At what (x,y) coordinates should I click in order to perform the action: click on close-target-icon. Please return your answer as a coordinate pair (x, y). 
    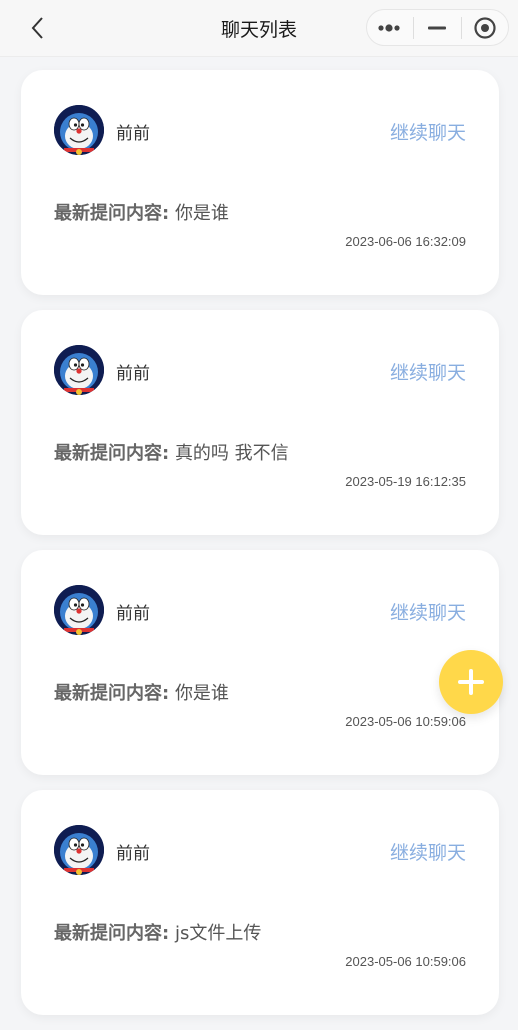
    Looking at the image, I should click on (485, 27).